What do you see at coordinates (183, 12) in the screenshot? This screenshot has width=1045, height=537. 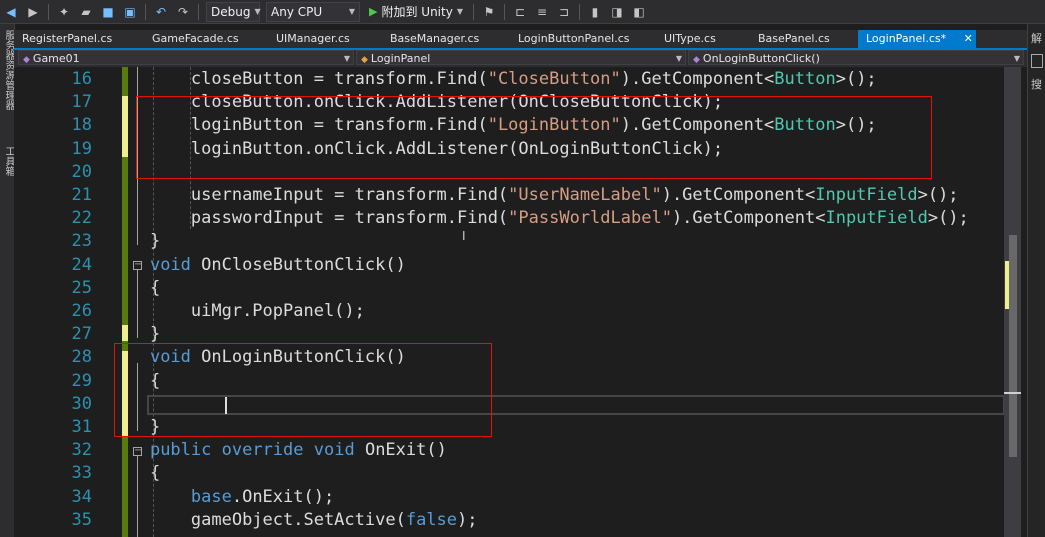 I see `redo-icon: ↷` at bounding box center [183, 12].